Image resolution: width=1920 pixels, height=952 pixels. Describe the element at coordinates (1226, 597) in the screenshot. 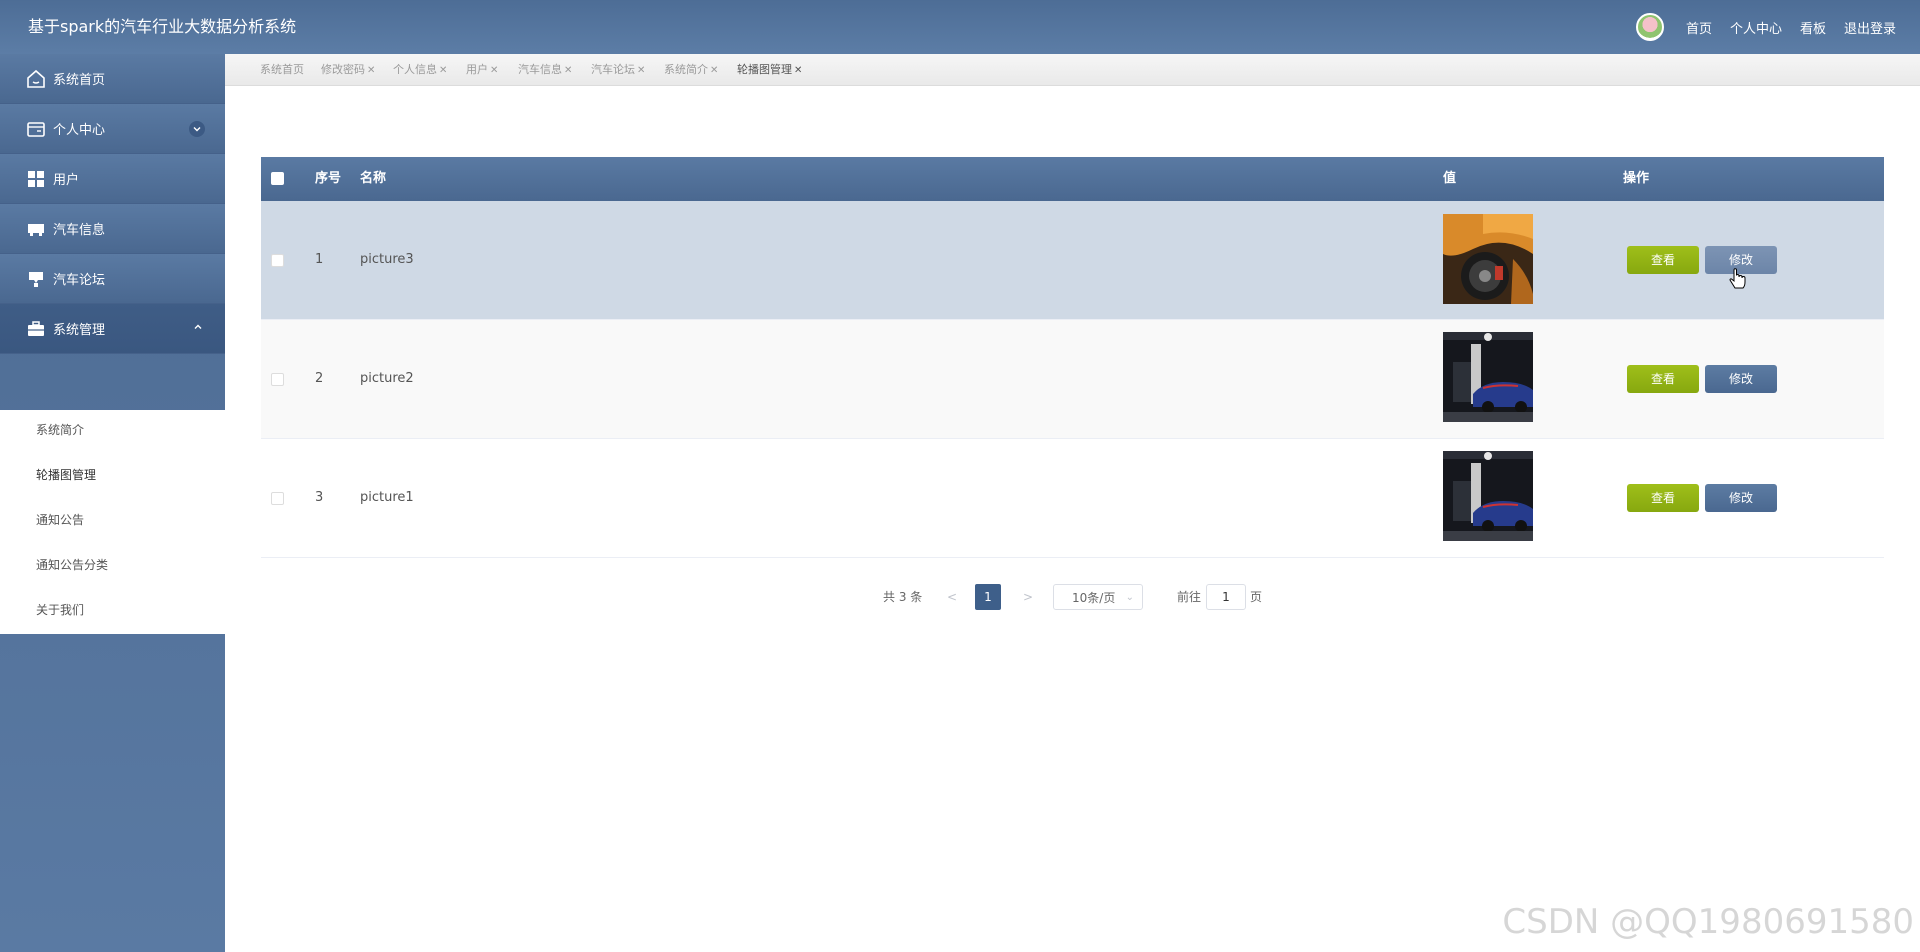

I see `goto-page-input` at that location.